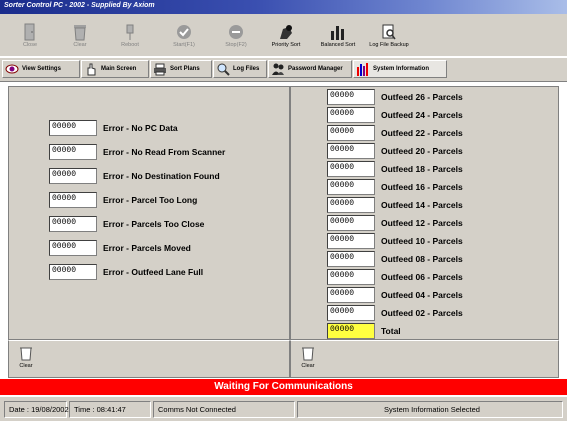 The image size is (567, 421). I want to click on tab-main-screen: Main Screen, so click(115, 69).